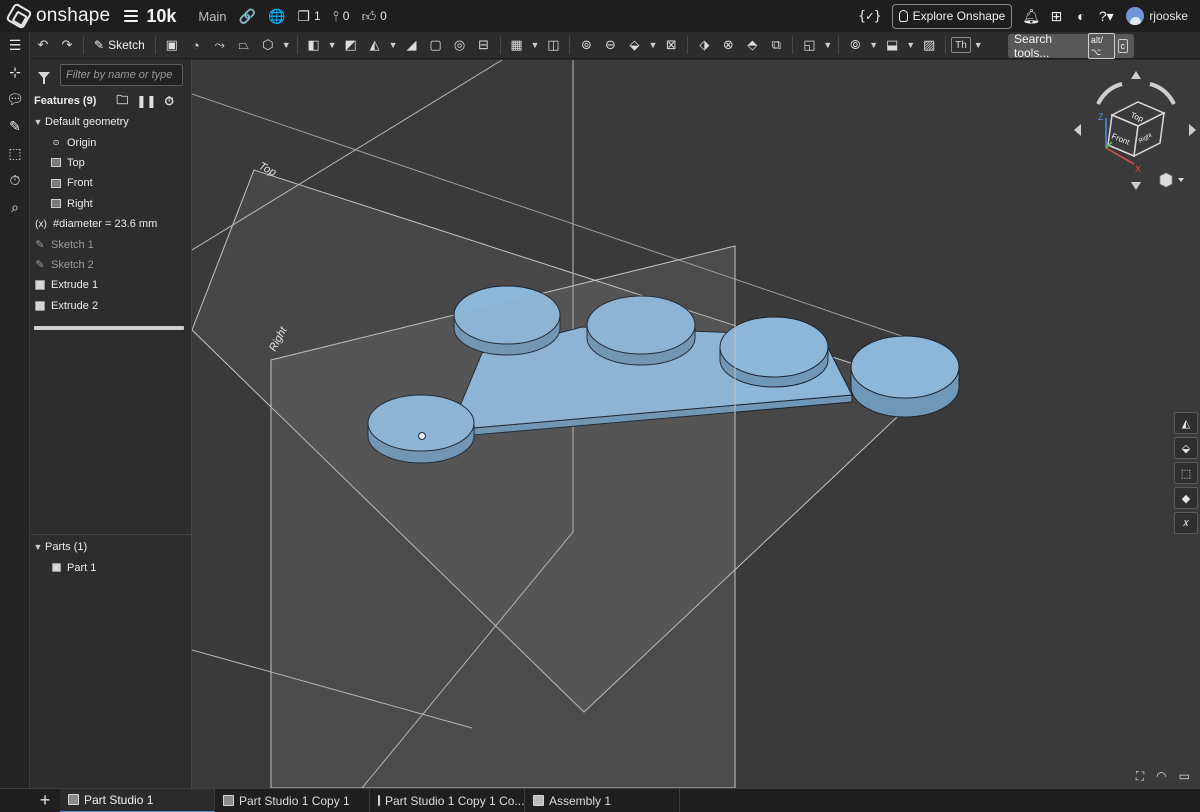 The height and width of the screenshot is (812, 1200). I want to click on down-arrow-icon, so click(1136, 186).